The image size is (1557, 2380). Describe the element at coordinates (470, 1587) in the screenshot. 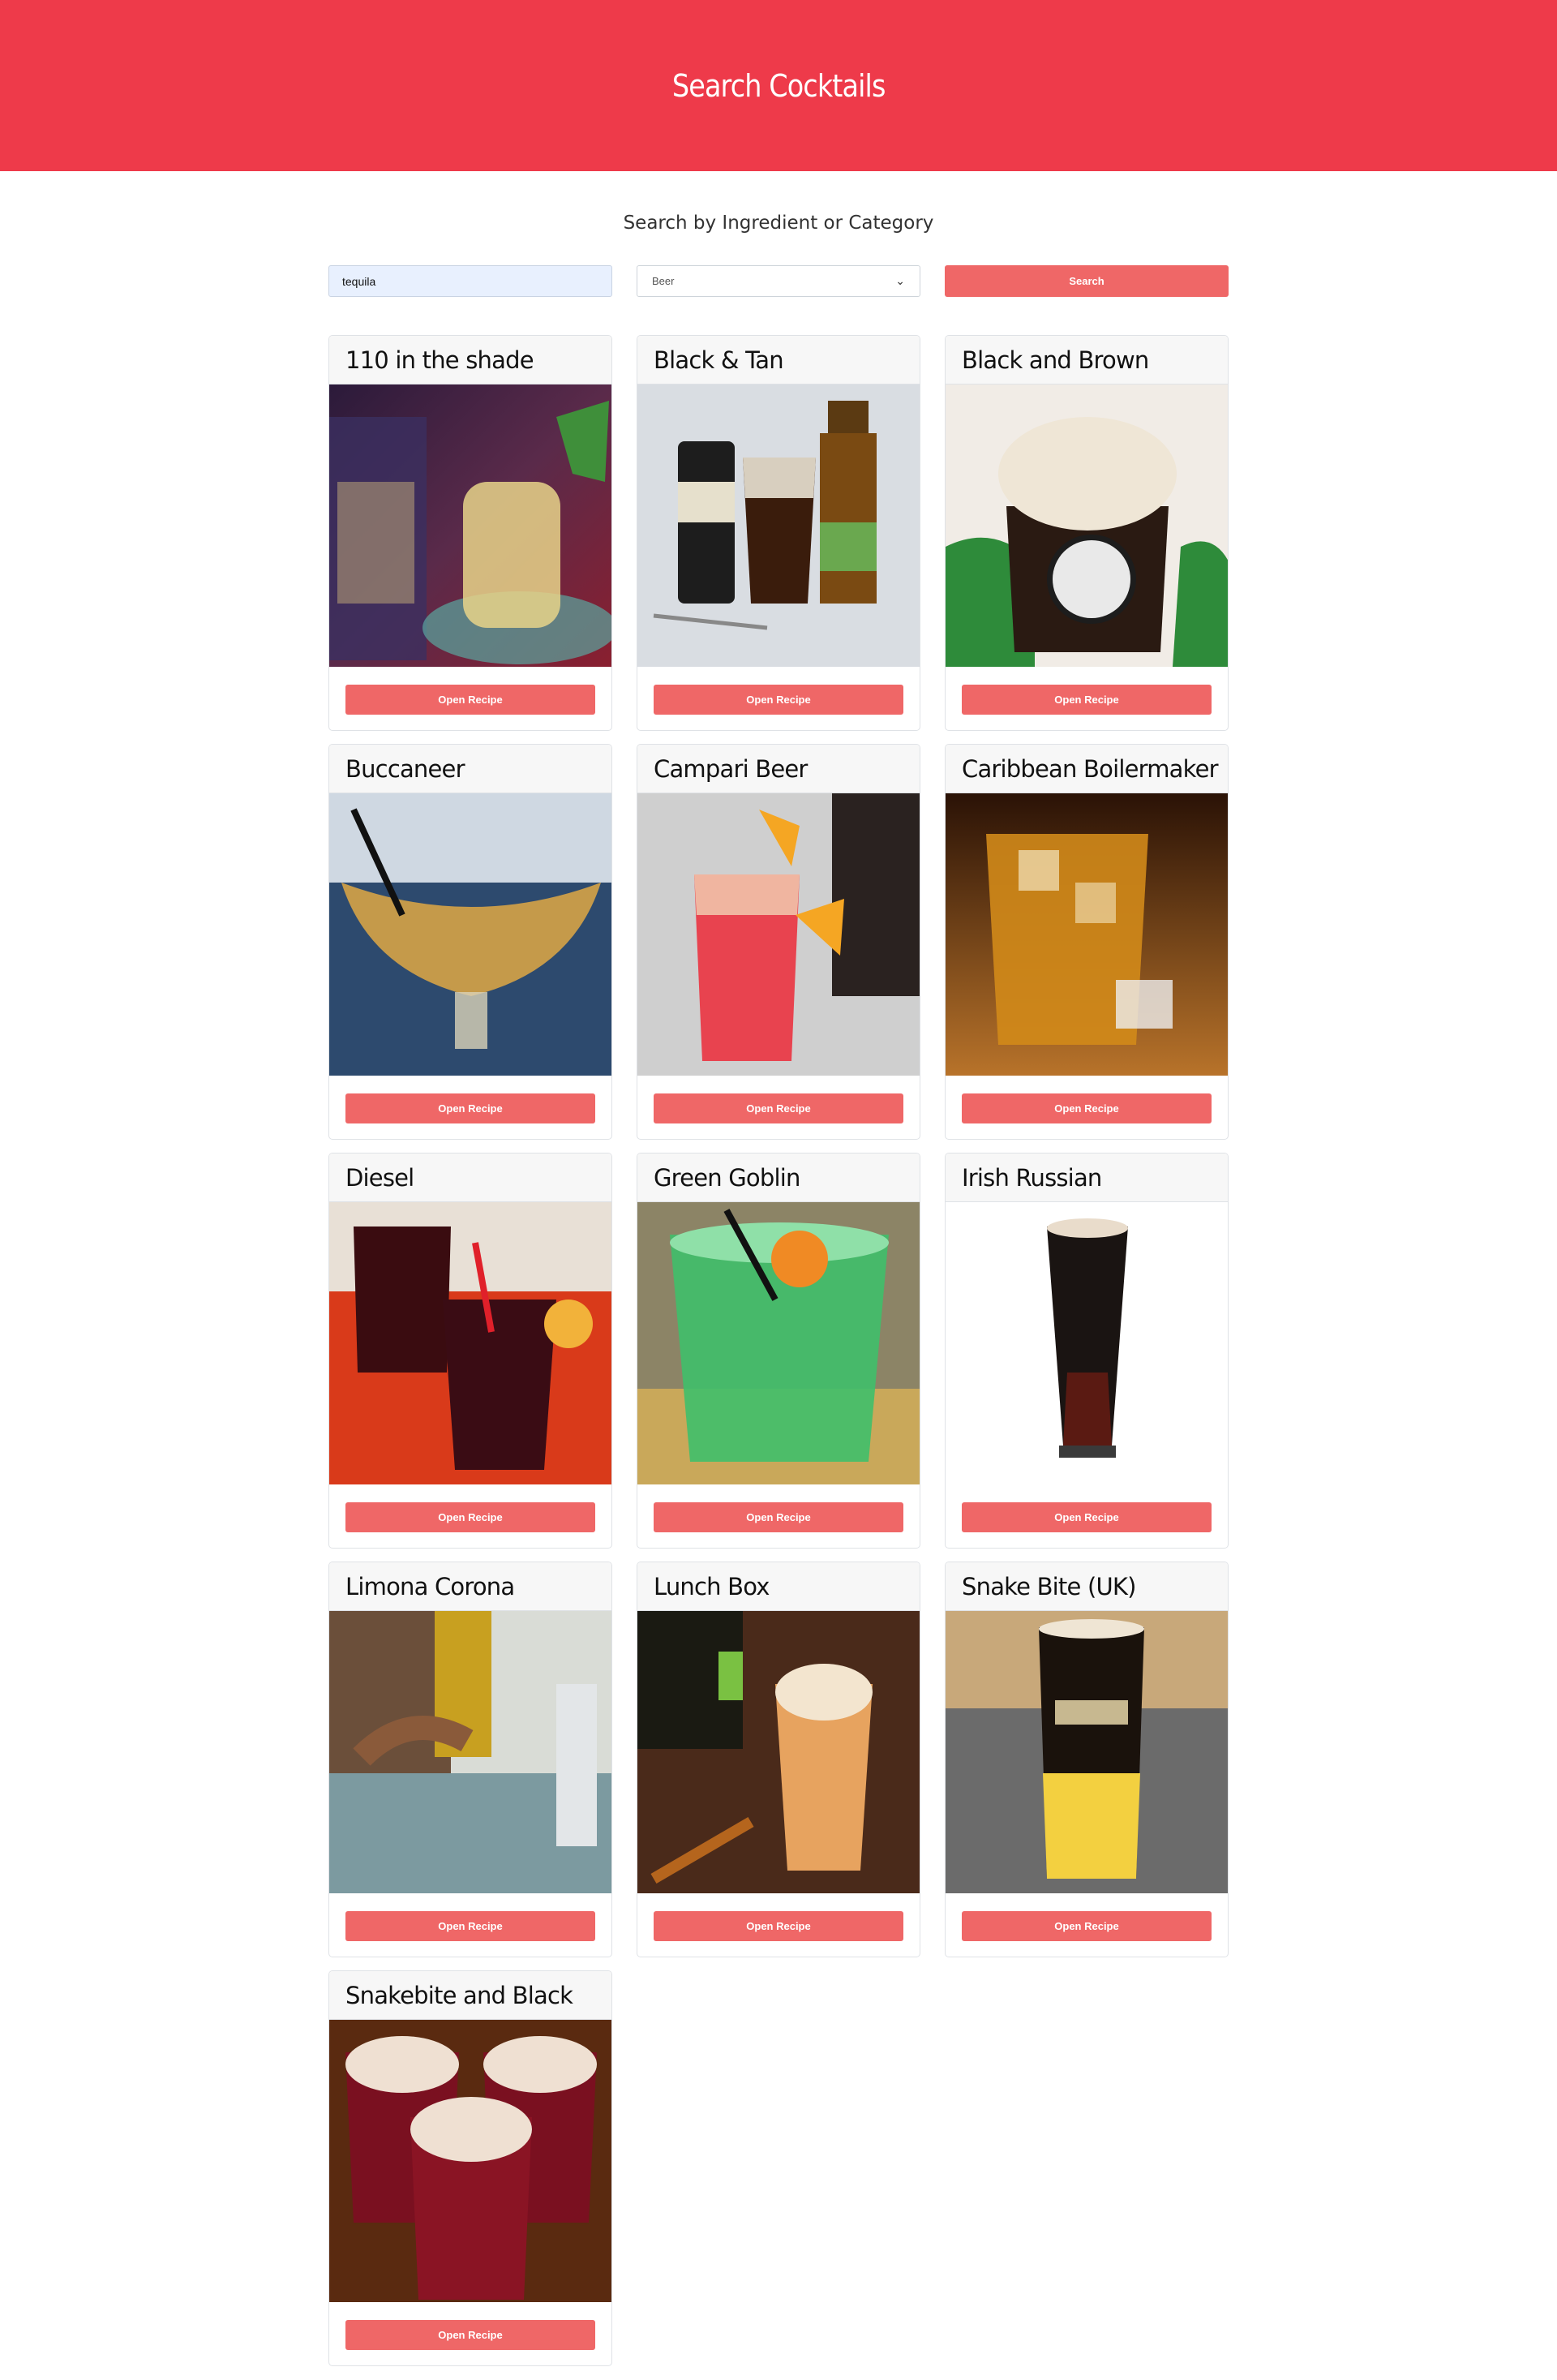

I see `card-title: Limona Corona` at that location.